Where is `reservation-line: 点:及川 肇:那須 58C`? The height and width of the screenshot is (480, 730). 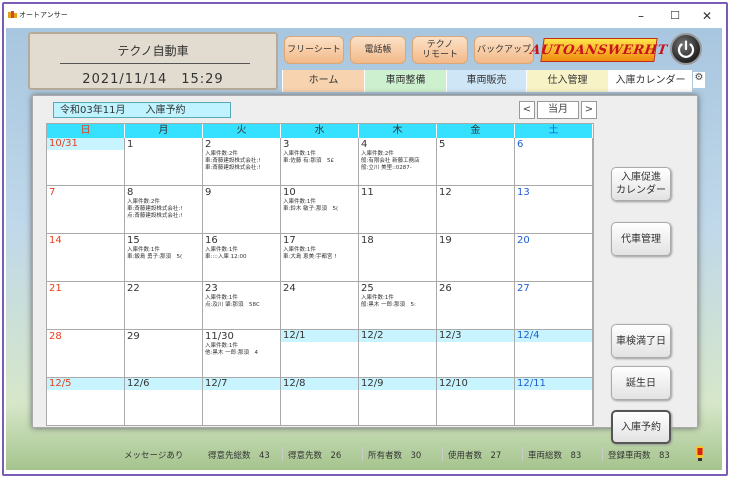 reservation-line: 点:及川 肇:那須 58C is located at coordinates (232, 305).